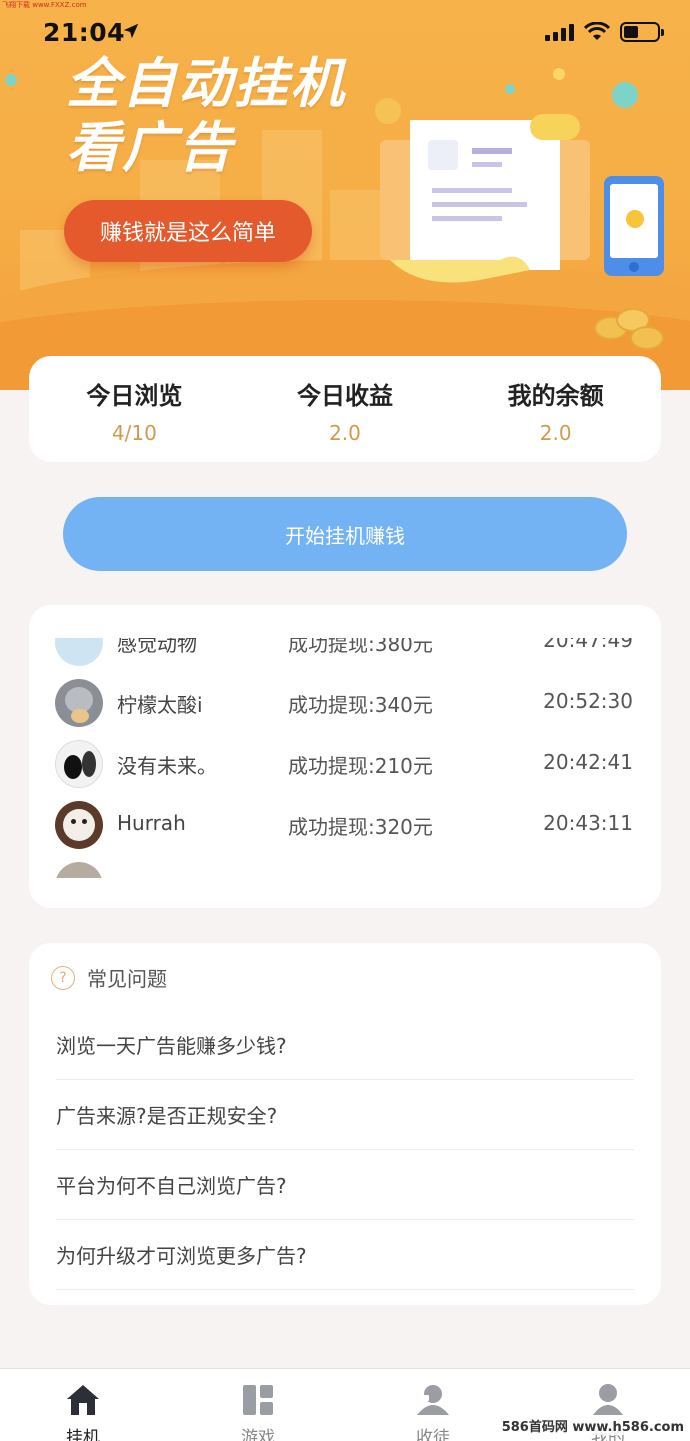 The width and height of the screenshot is (690, 1441). I want to click on tab-apprentice: 收徒, so click(433, 1412).